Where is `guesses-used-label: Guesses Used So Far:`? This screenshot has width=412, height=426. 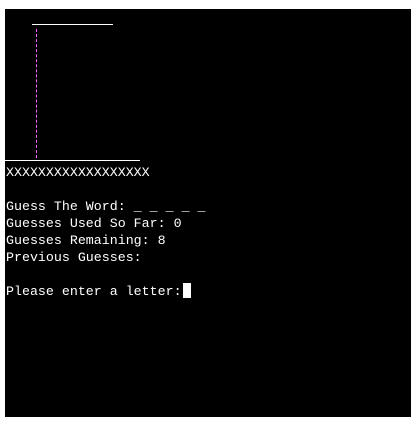 guesses-used-label: Guesses Used So Far: is located at coordinates (86, 223).